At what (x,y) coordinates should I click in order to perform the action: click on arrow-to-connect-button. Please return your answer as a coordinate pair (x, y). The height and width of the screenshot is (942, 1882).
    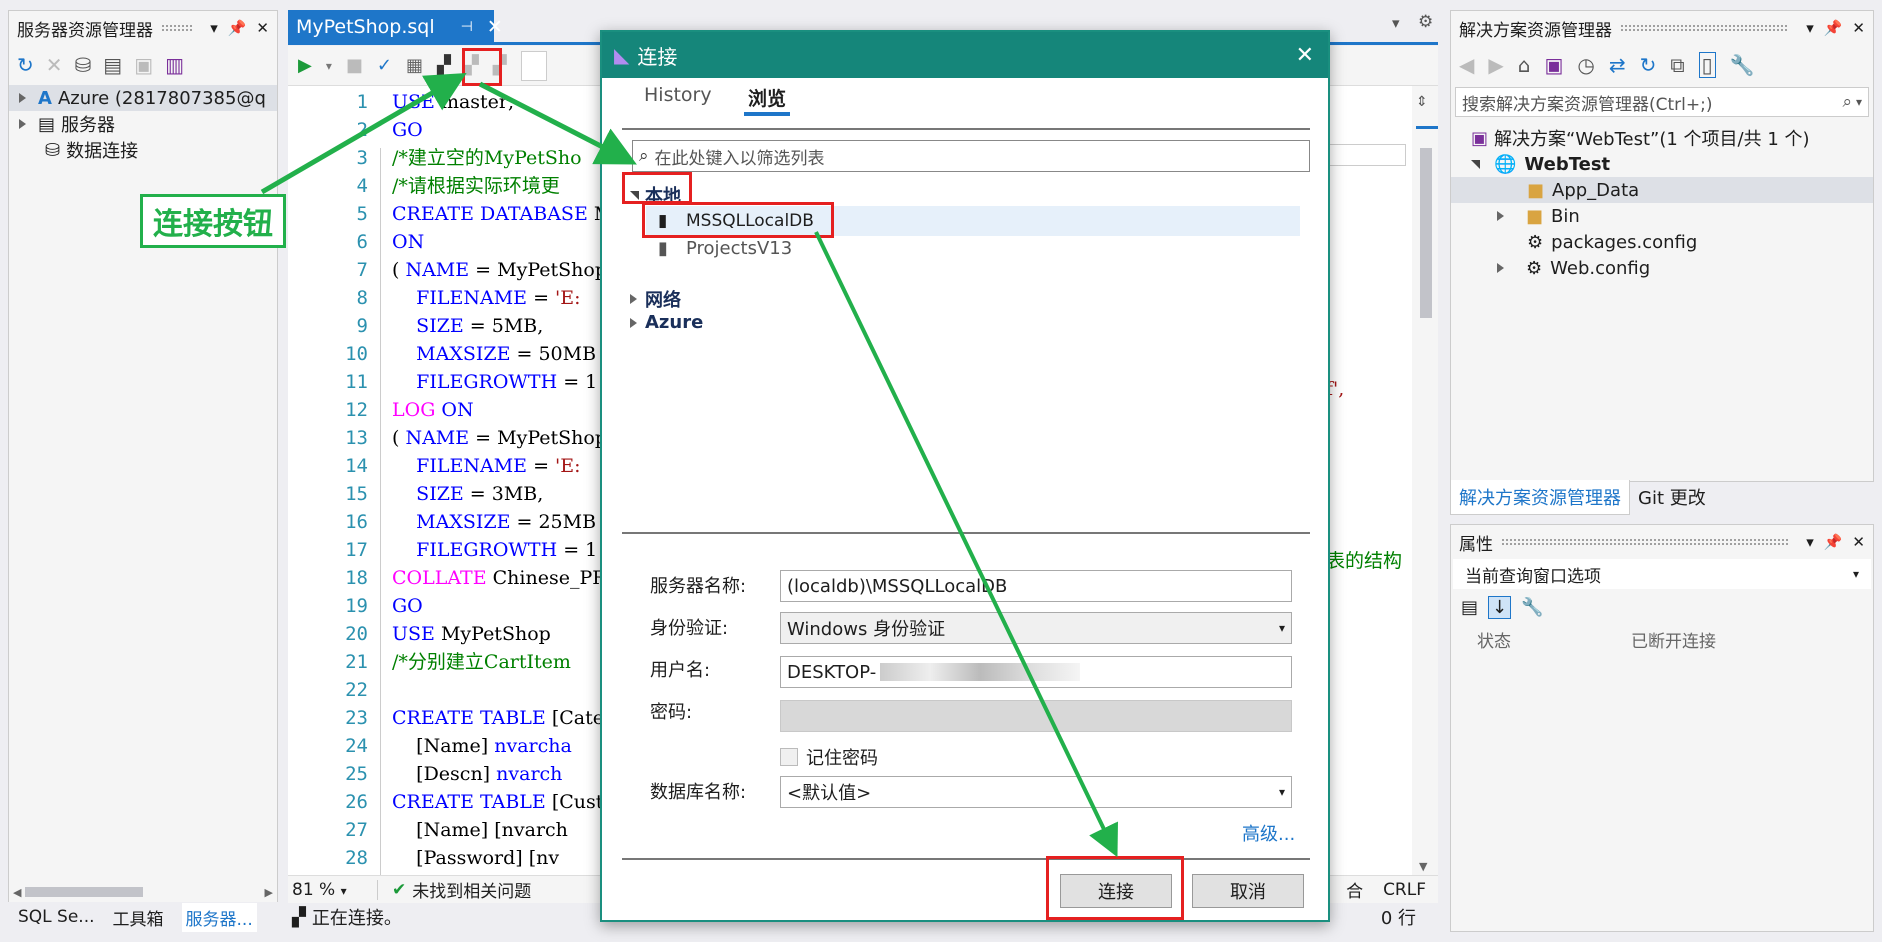
    Looking at the image, I should click on (966, 544).